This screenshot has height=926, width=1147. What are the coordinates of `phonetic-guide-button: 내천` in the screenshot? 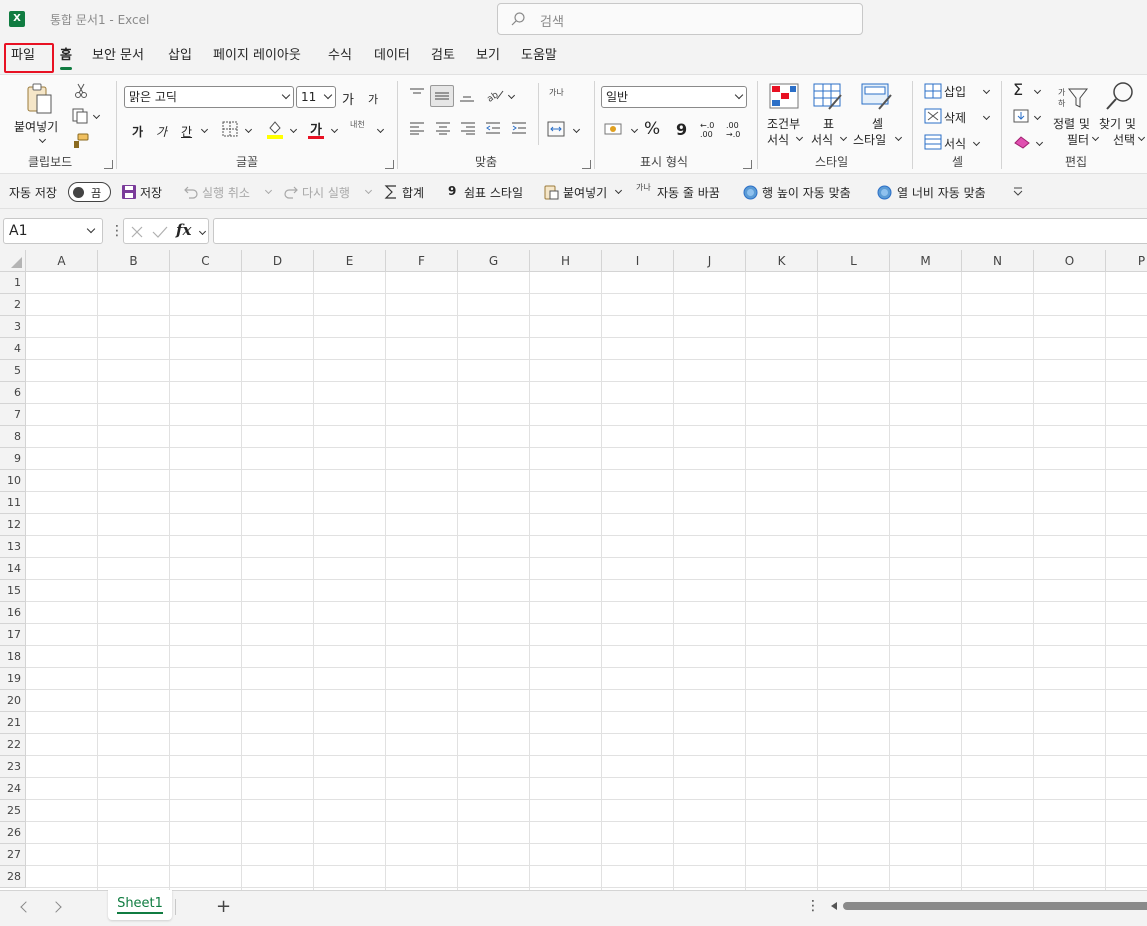 It's located at (357, 124).